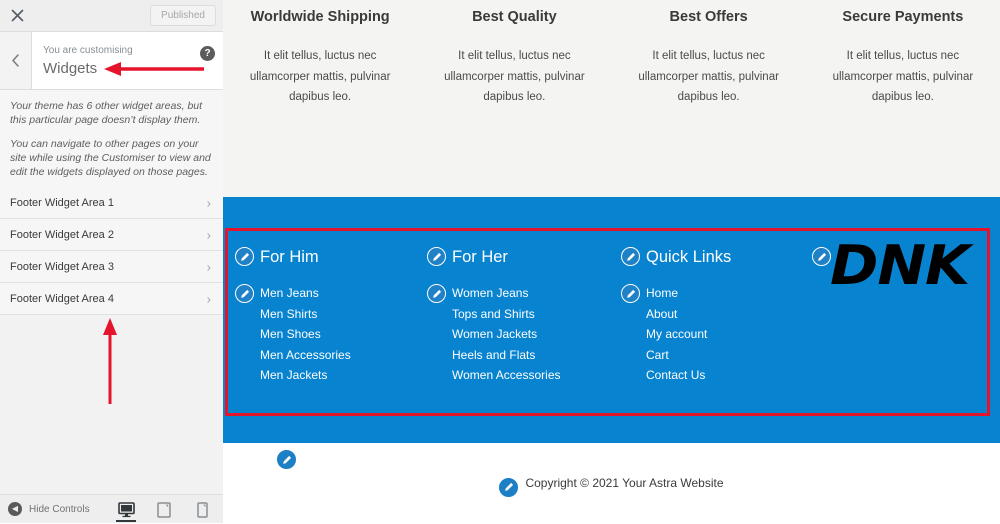  I want to click on footer-link: Women Jeans, so click(533, 293).